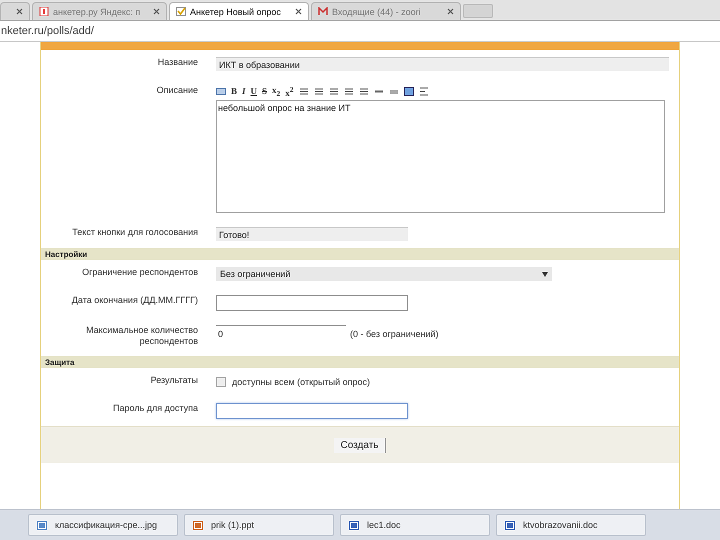 The width and height of the screenshot is (720, 540). What do you see at coordinates (134, 300) in the screenshot?
I see `field-label: Дата окончания (ДД.ММ.ГГГГ)` at bounding box center [134, 300].